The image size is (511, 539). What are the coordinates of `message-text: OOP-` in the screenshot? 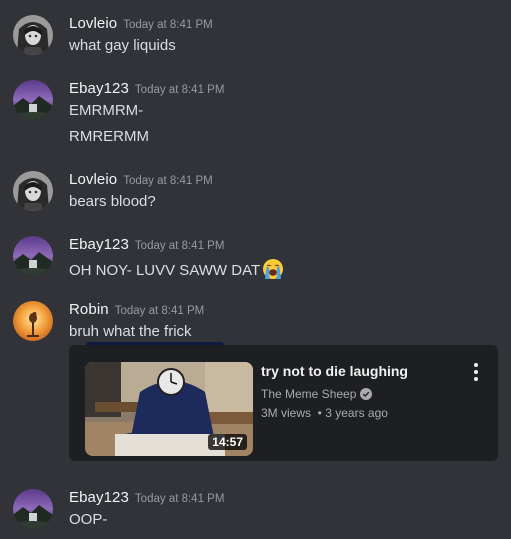 It's located at (88, 519).